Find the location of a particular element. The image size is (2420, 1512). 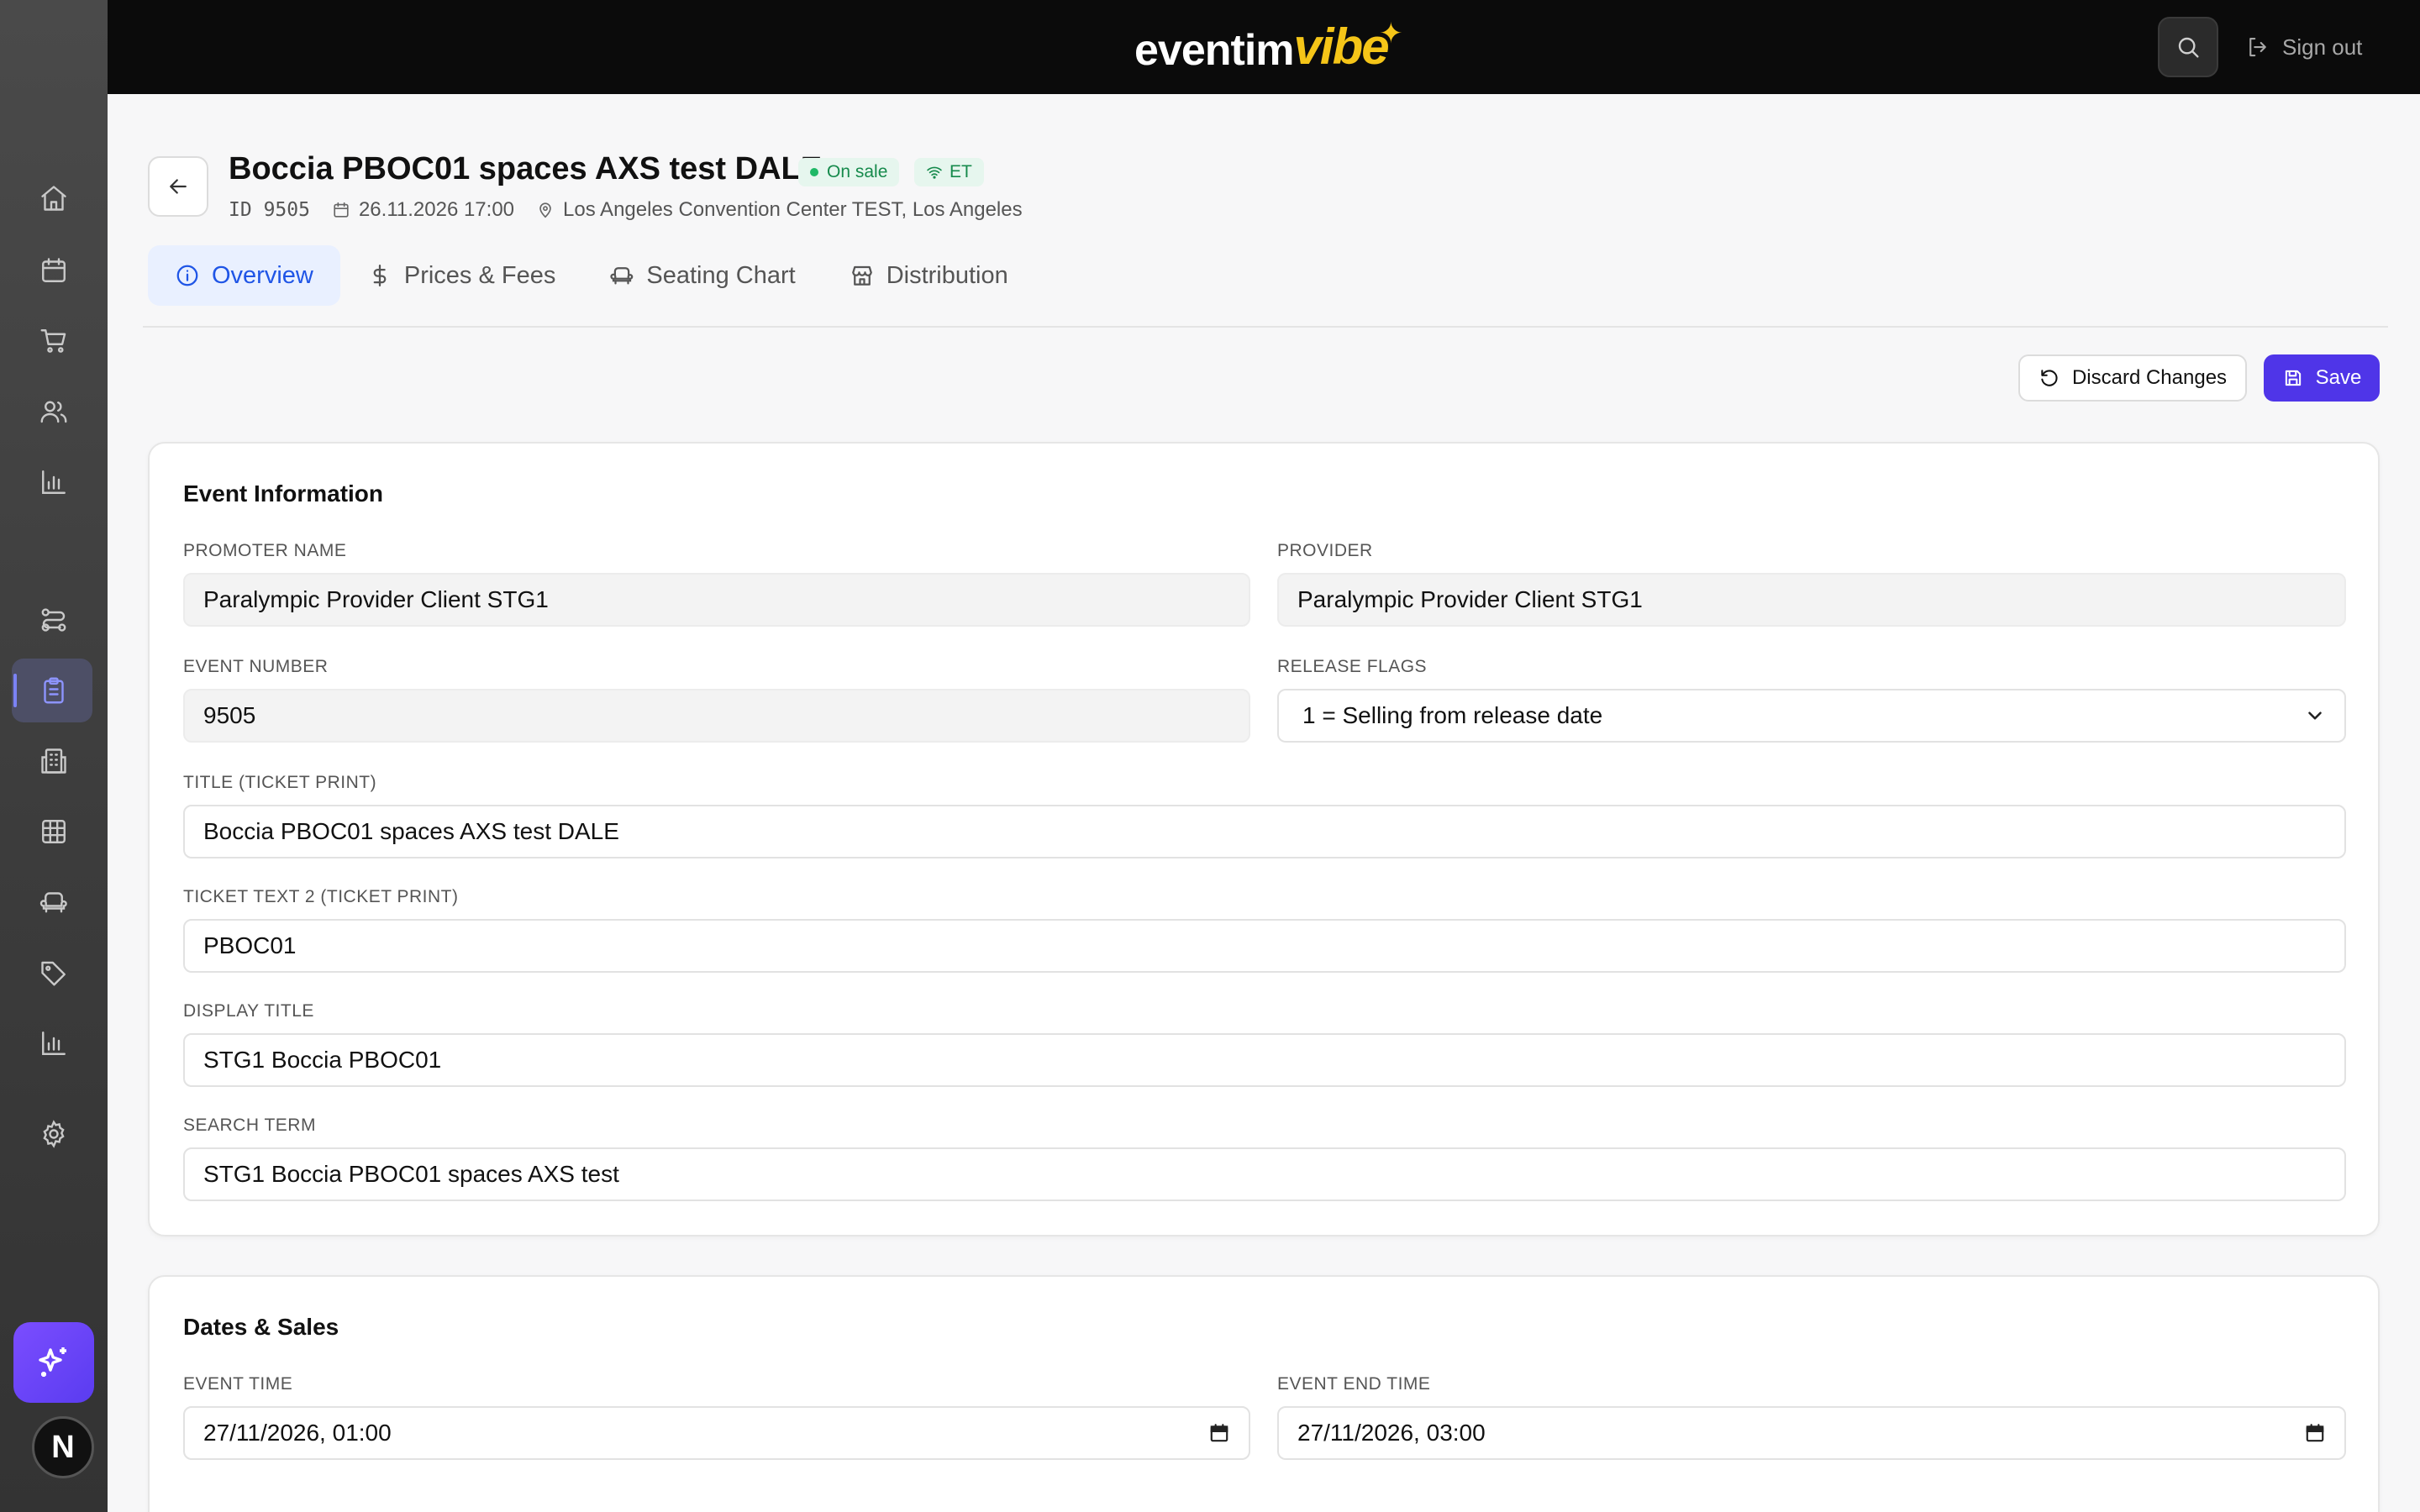

event-number-field: 9505 is located at coordinates (717, 716).